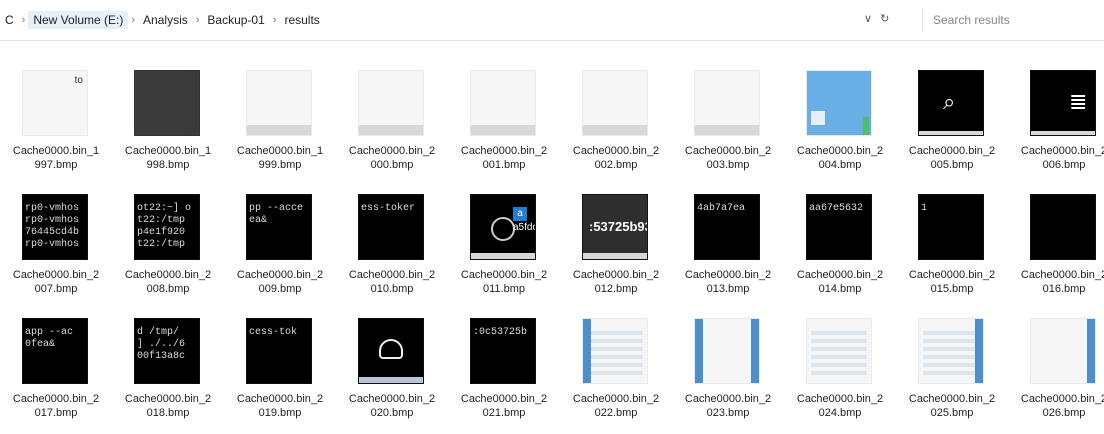  Describe the element at coordinates (168, 289) in the screenshot. I see `file-name-line2: 008.bmp` at that location.